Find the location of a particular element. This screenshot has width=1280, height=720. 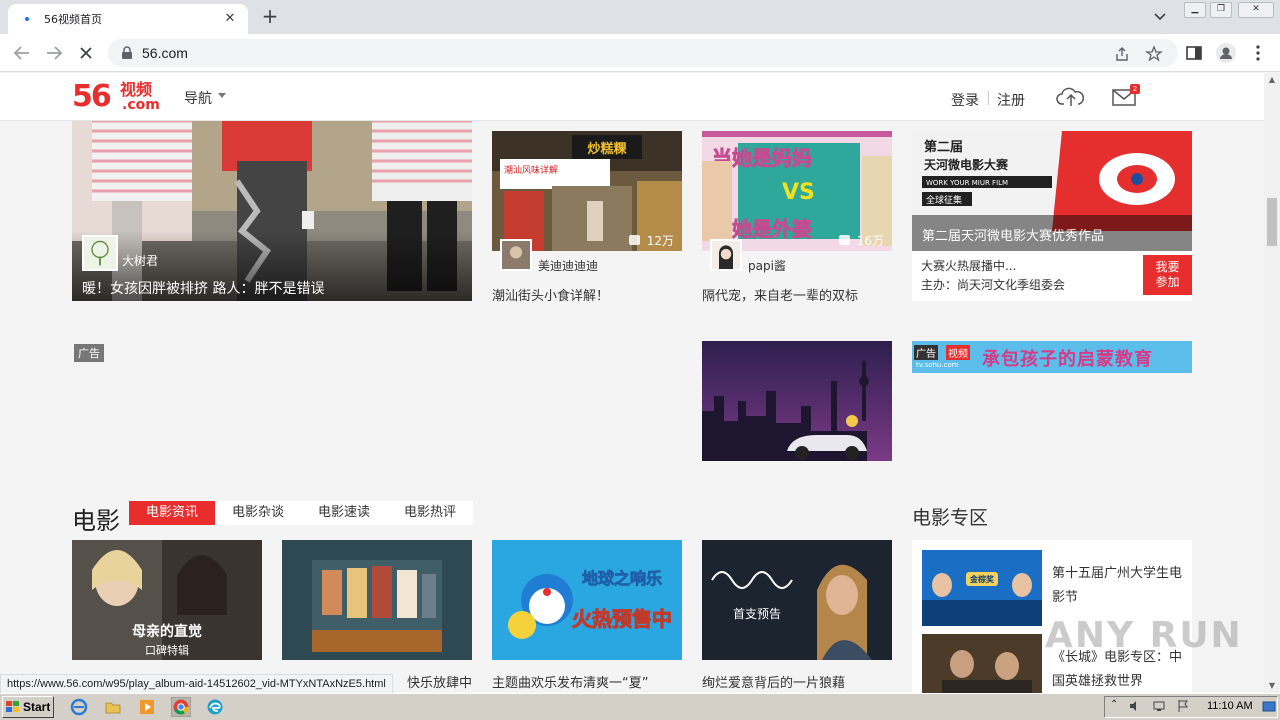

chrome-icon is located at coordinates (181, 707).